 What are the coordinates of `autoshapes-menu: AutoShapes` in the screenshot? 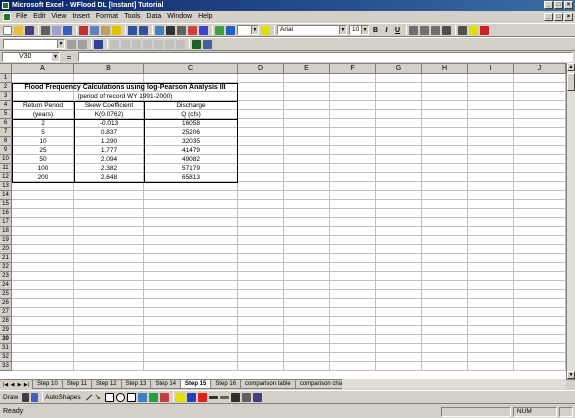 It's located at (62, 397).